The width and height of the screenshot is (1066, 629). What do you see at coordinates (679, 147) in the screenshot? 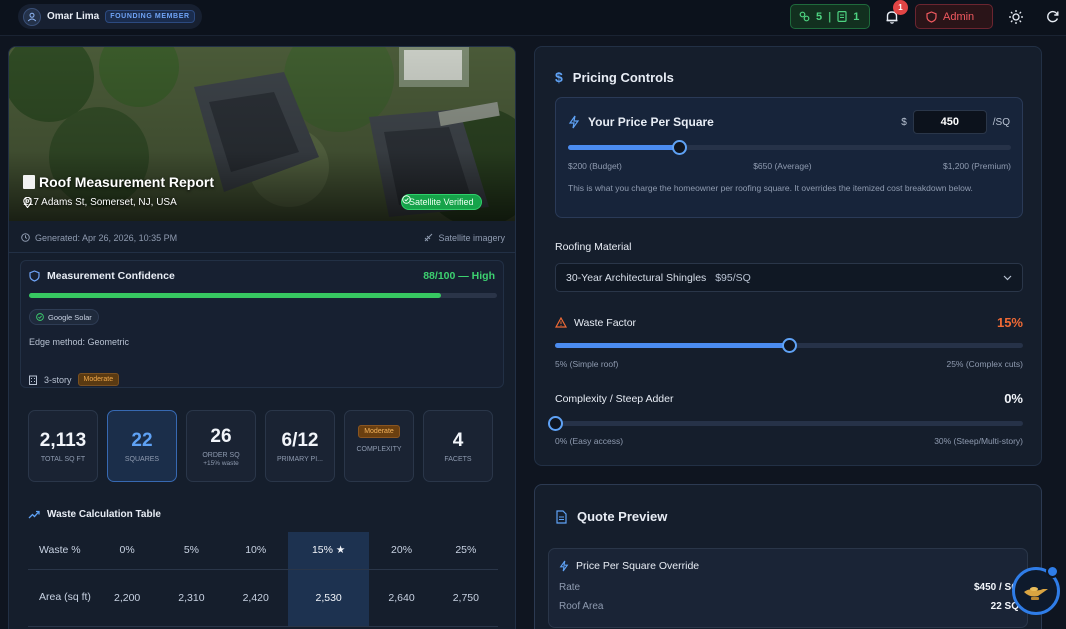
I see `price-slider-handle` at bounding box center [679, 147].